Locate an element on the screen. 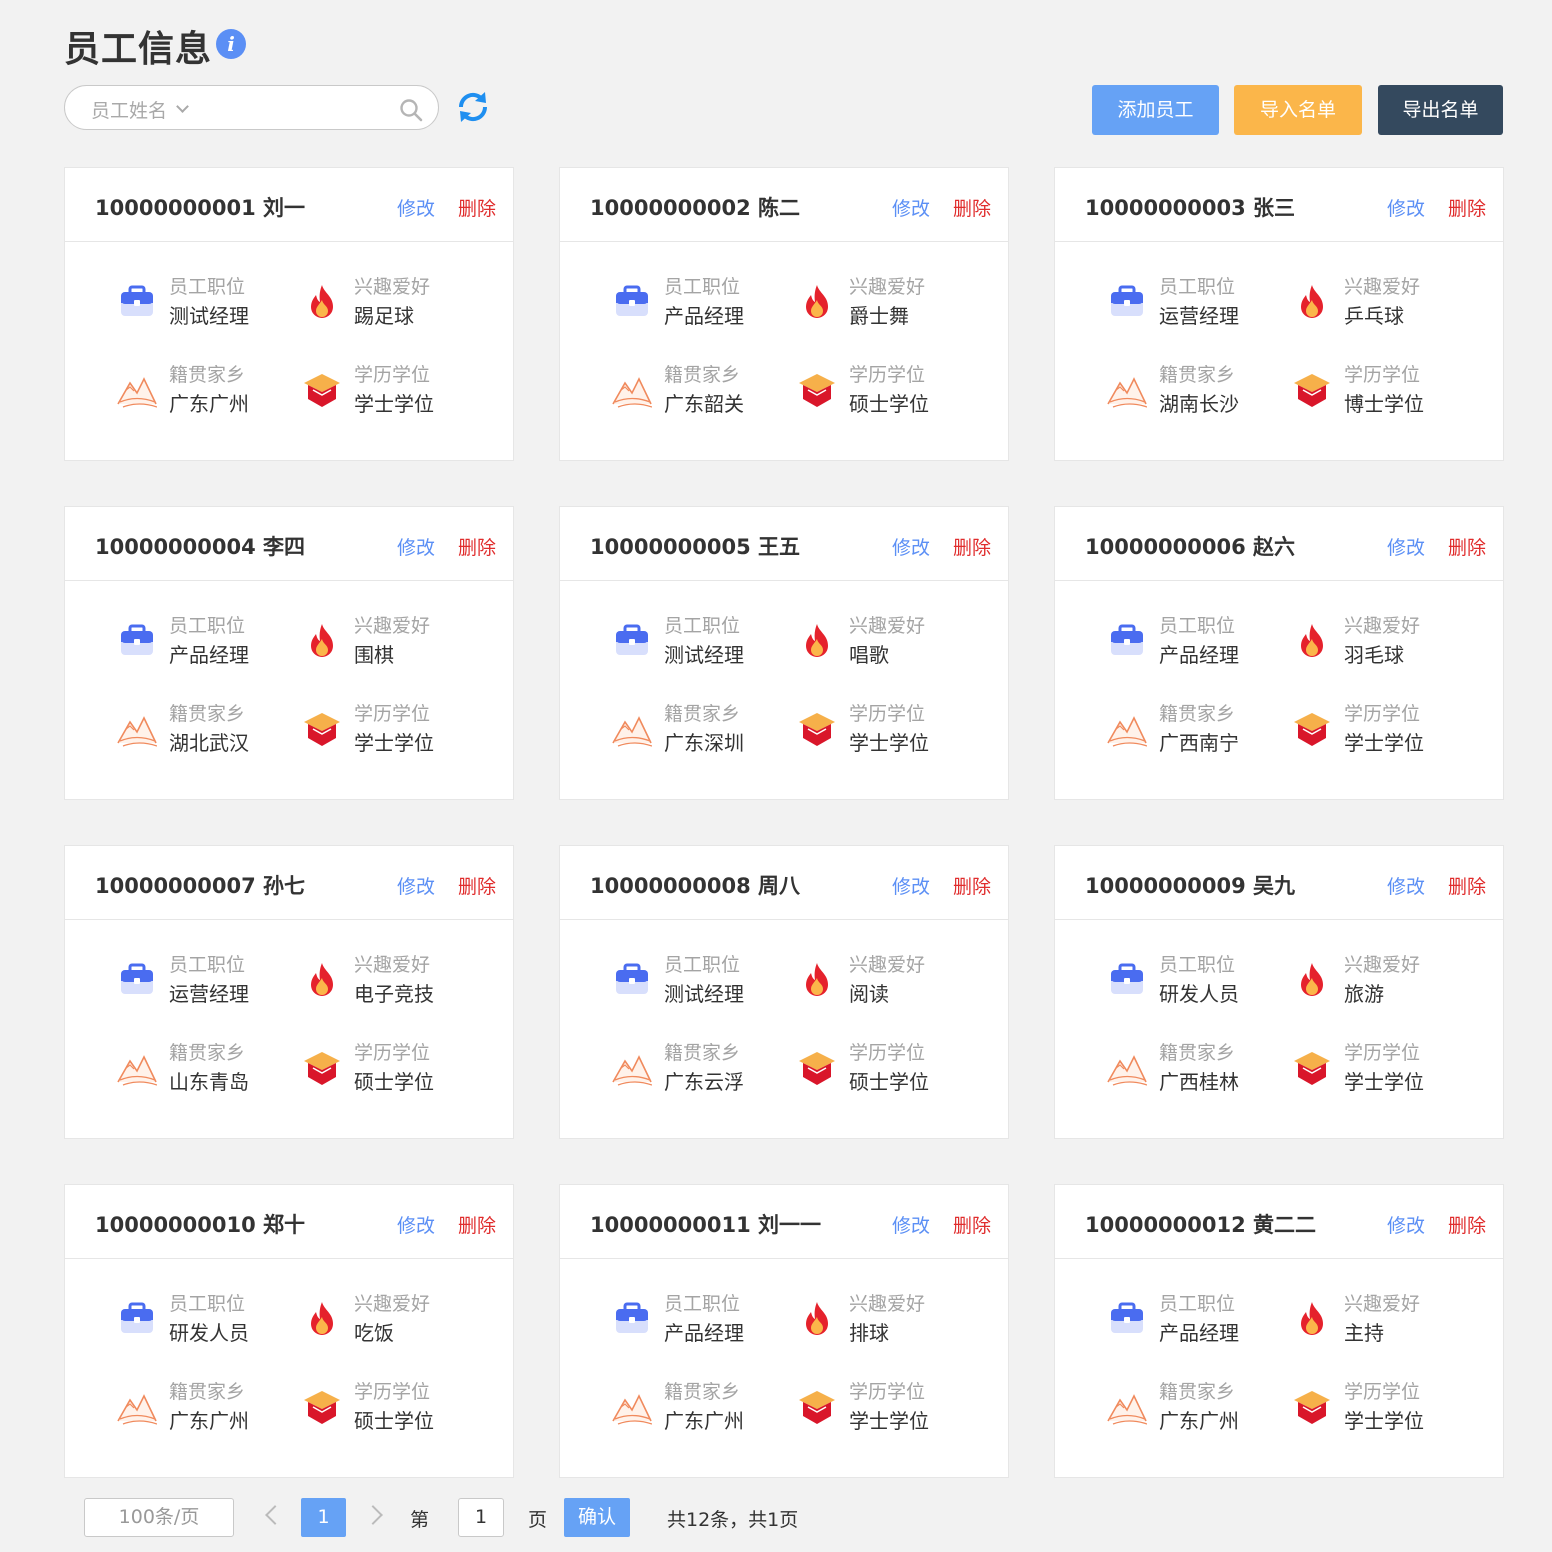 The width and height of the screenshot is (1552, 1552). employee-card: 10000000001 刘一 修改 删除 员工职位 测试经理 兴趣爱好 踢足球 is located at coordinates (289, 314).